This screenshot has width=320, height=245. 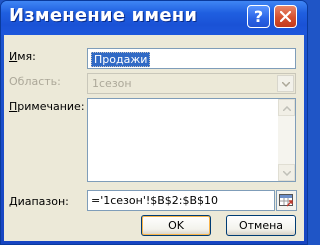 I want to click on scope-value: 1сезон, so click(x=112, y=83).